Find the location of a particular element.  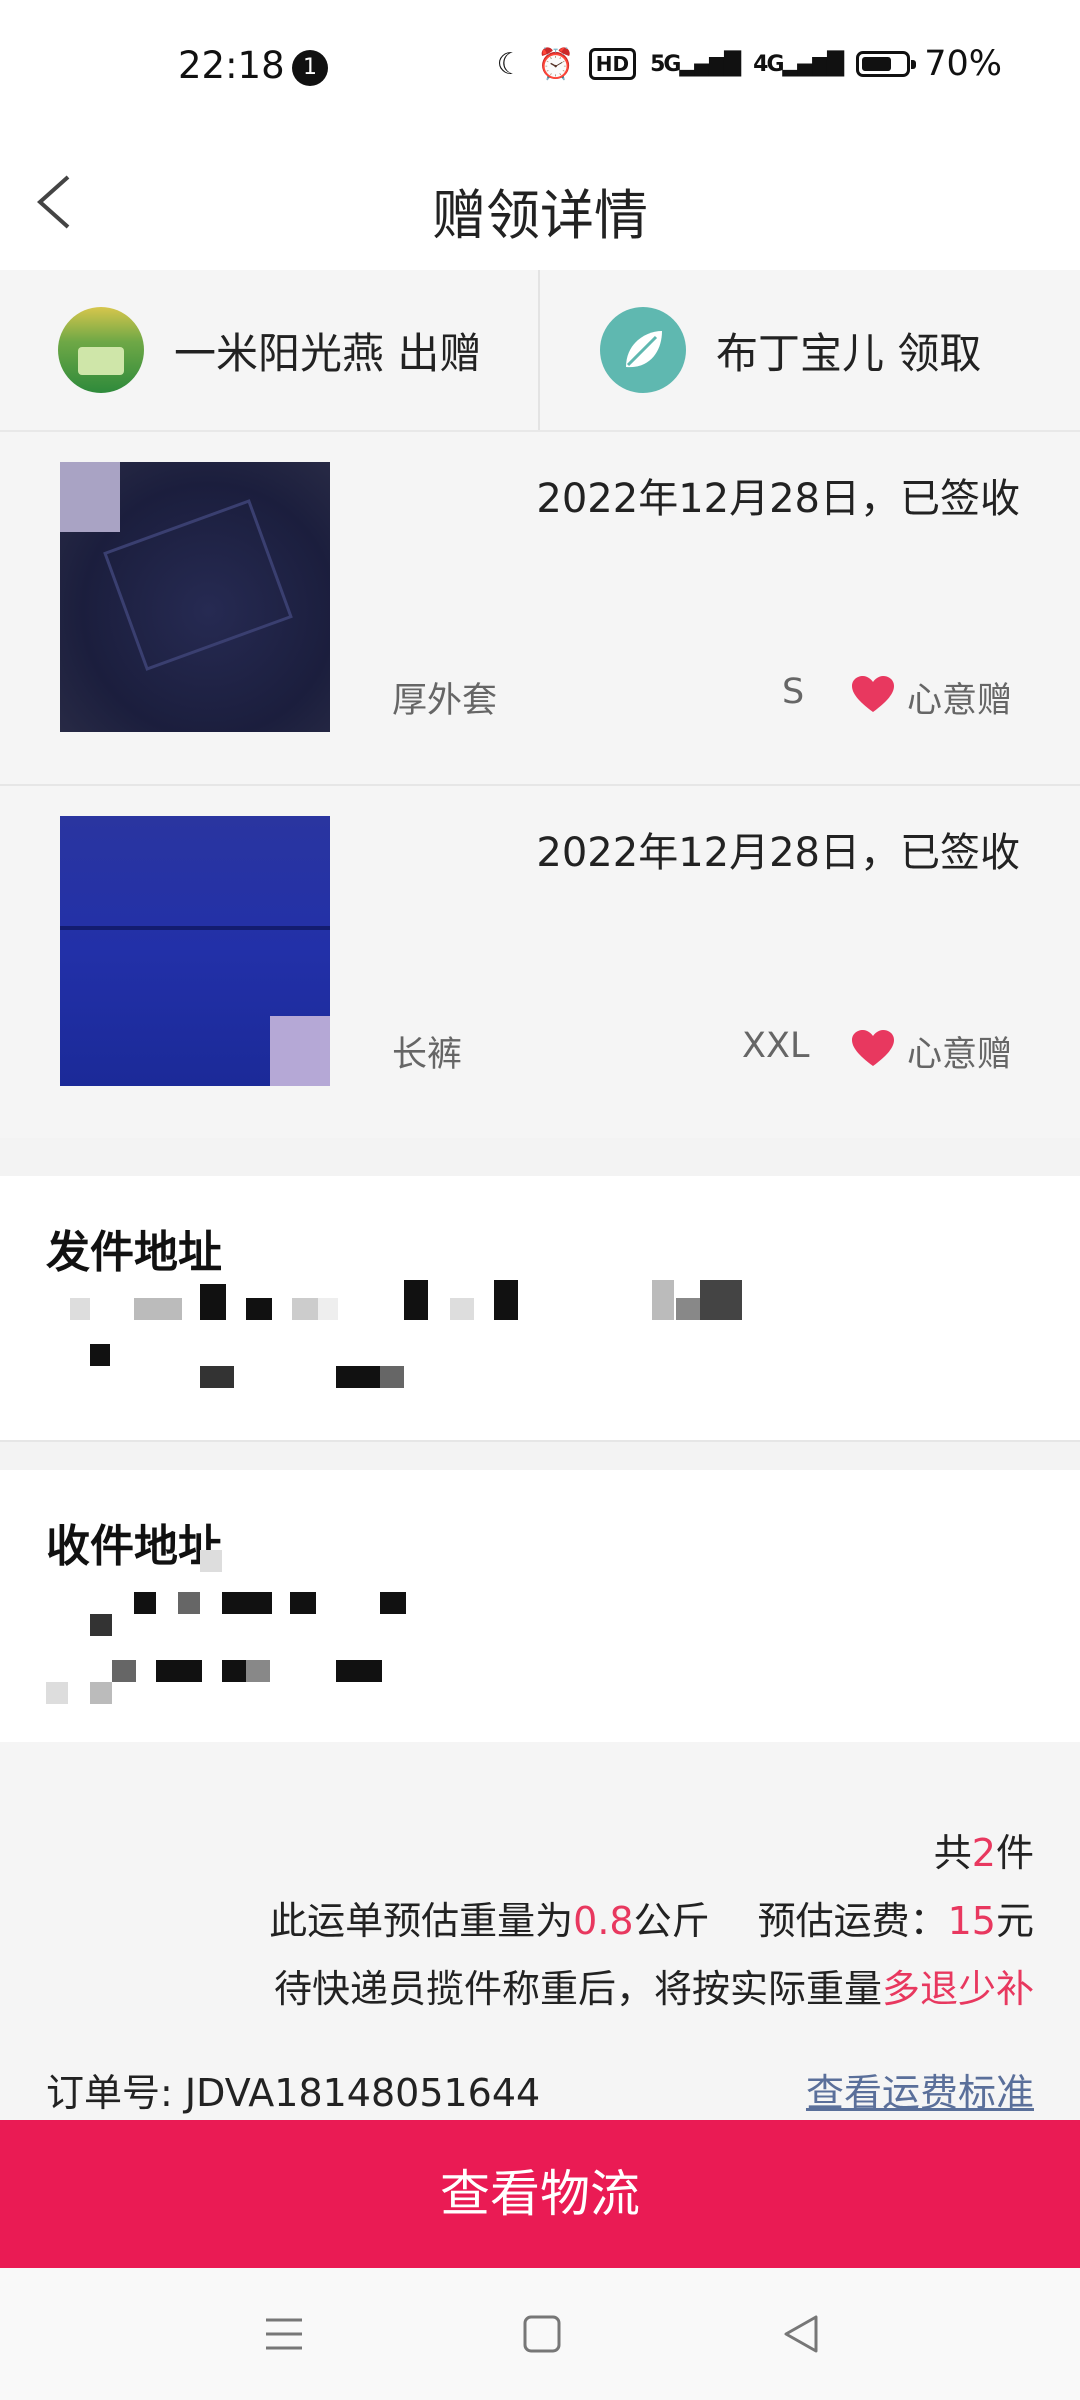

giver-label: 一米阳光燕 出赠 is located at coordinates (328, 353).